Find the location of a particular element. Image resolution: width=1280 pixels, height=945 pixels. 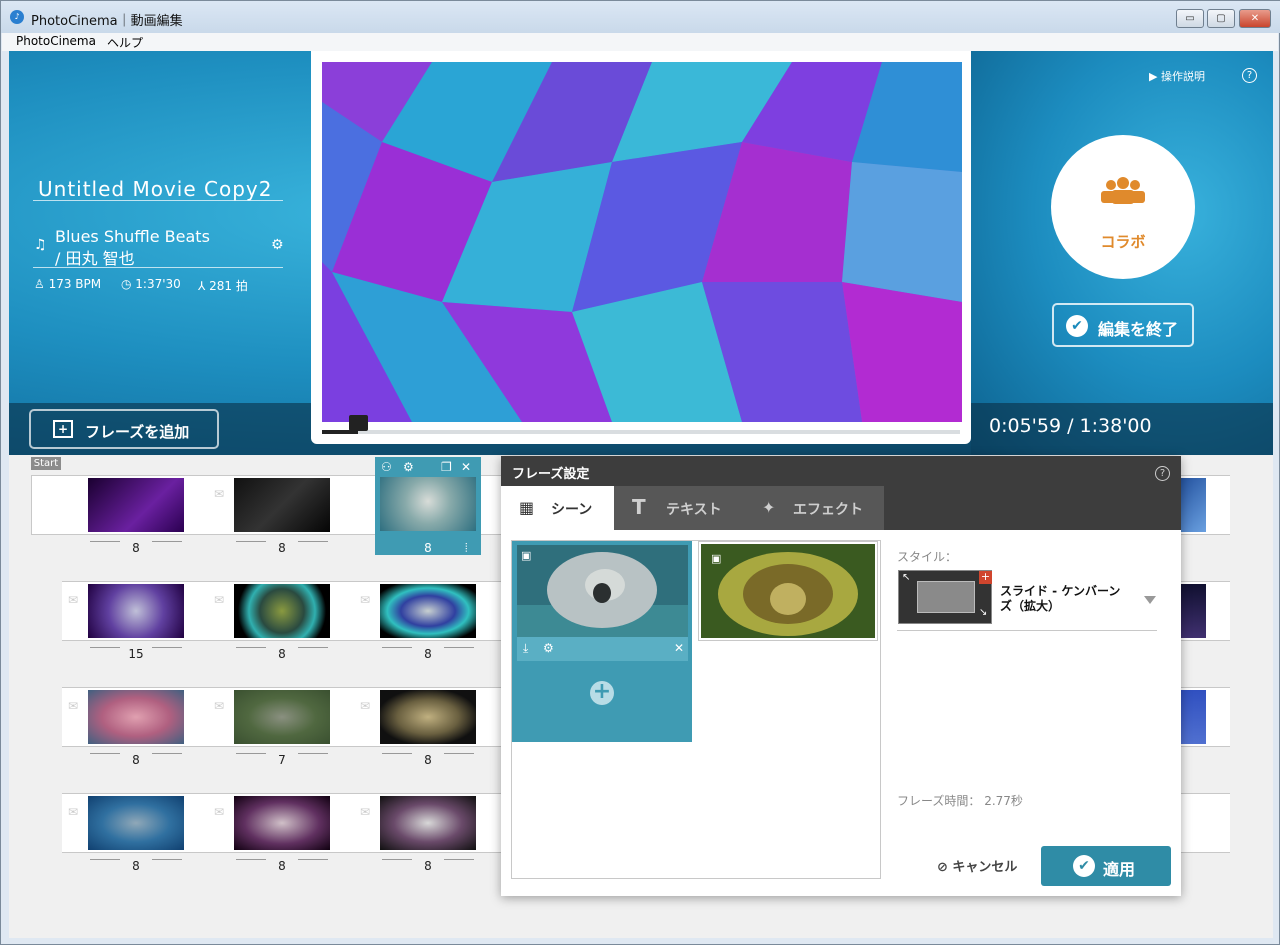

scene-toolbar: ⤓ ⚙ ✕ is located at coordinates (602, 649).